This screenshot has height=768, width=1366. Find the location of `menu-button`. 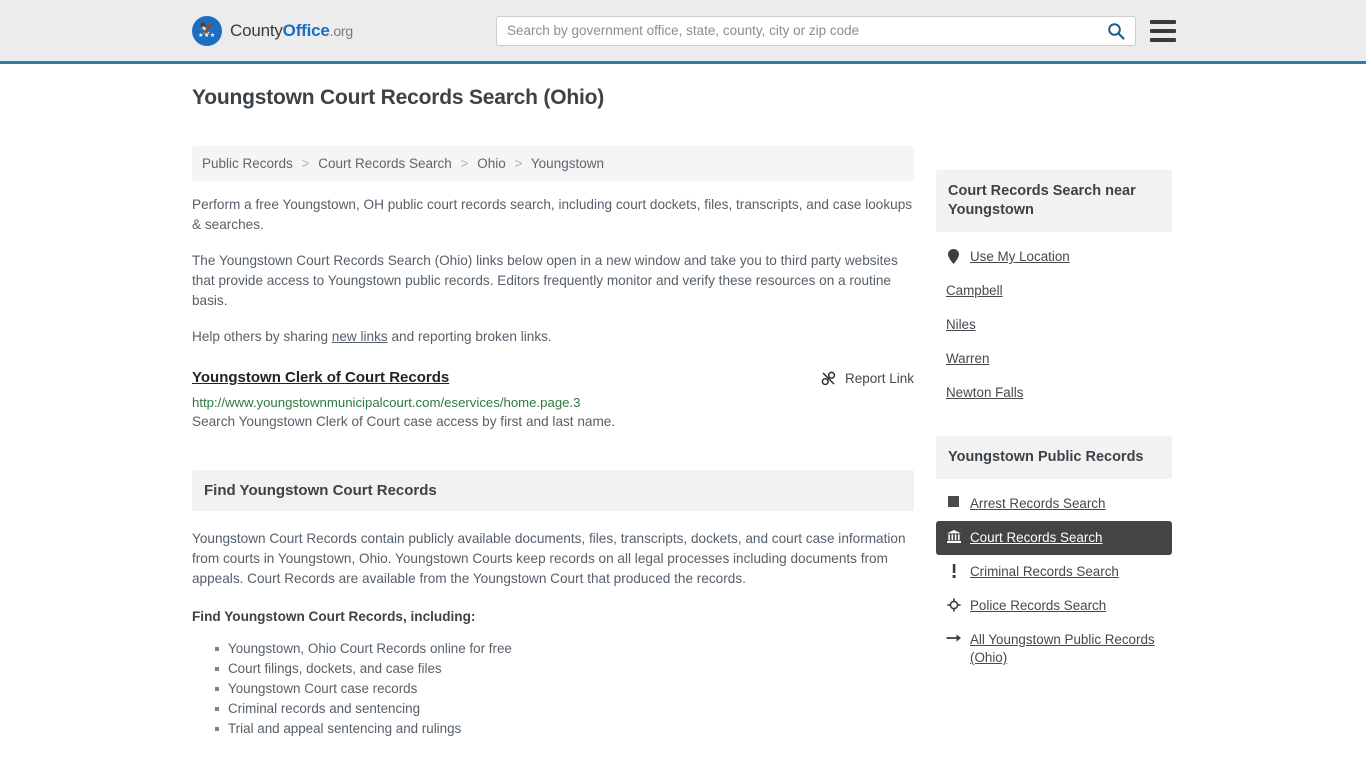

menu-button is located at coordinates (1163, 30).